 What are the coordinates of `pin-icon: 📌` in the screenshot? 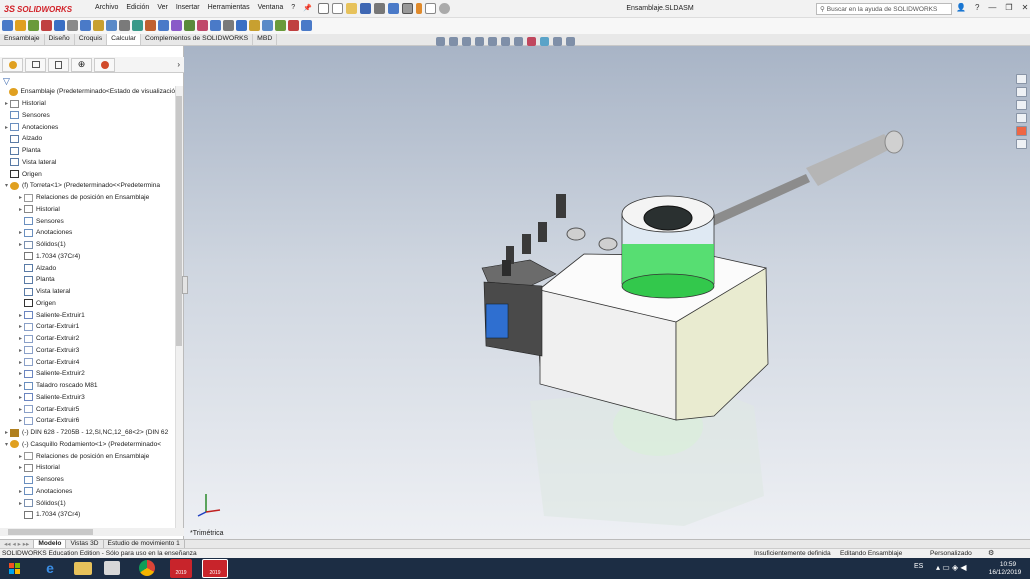 It's located at (307, 8).